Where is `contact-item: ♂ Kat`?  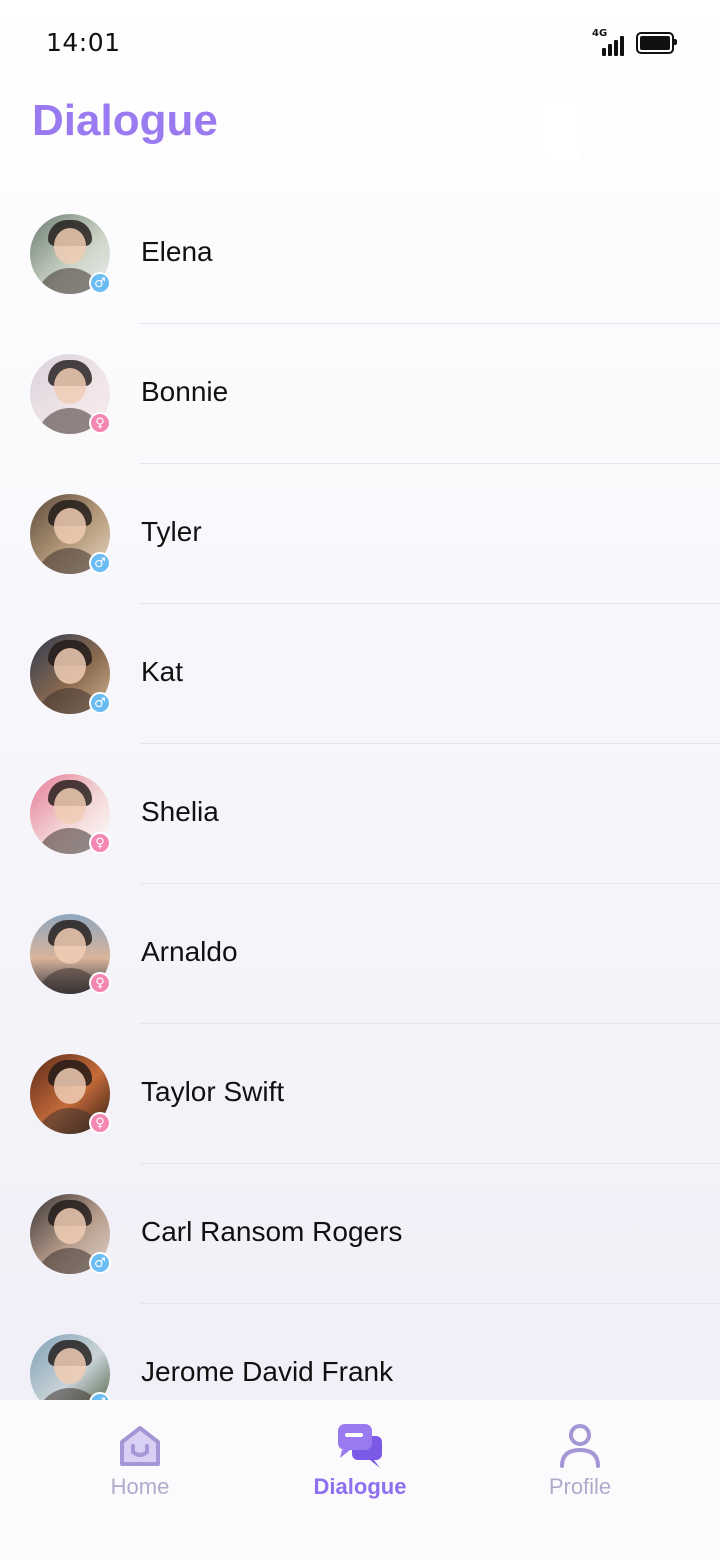
contact-item: ♂ Kat is located at coordinates (360, 674).